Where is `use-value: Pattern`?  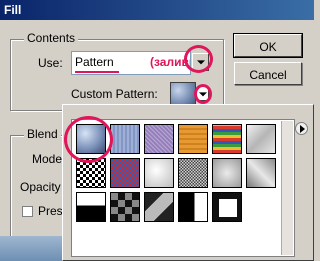
use-value: Pattern is located at coordinates (94, 62).